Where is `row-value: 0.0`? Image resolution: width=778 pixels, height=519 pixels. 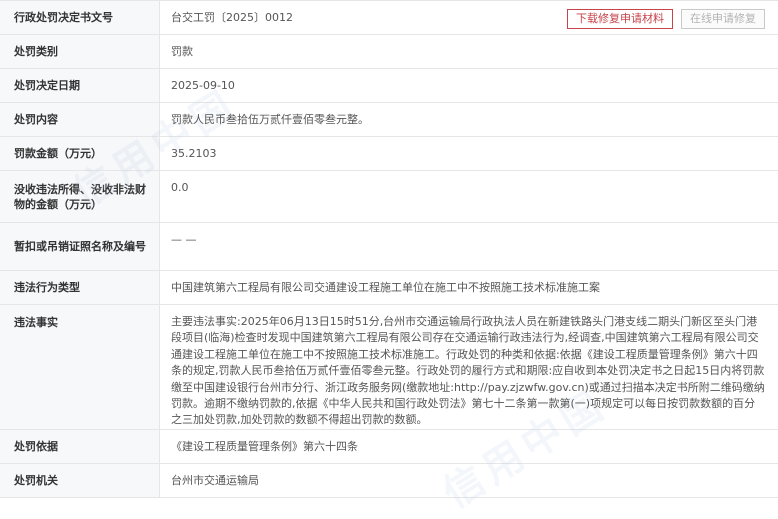
row-value: 0.0 is located at coordinates (180, 187).